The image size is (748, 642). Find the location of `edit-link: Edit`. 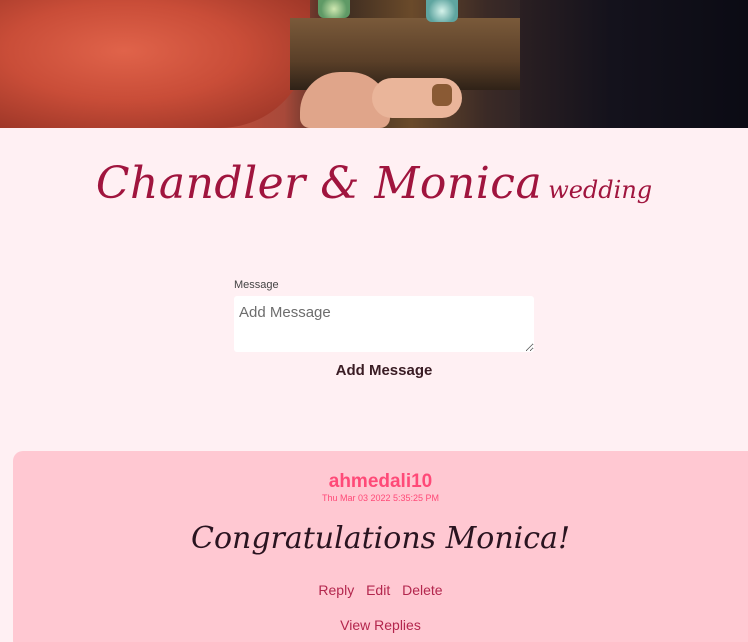

edit-link: Edit is located at coordinates (378, 590).